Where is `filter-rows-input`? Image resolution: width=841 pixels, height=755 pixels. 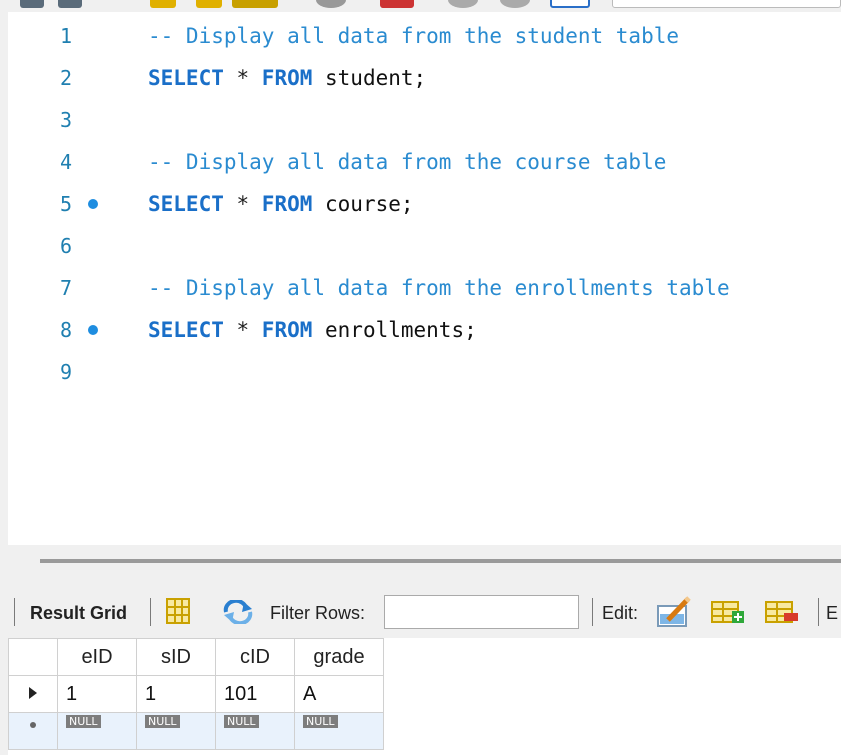 filter-rows-input is located at coordinates (481, 612).